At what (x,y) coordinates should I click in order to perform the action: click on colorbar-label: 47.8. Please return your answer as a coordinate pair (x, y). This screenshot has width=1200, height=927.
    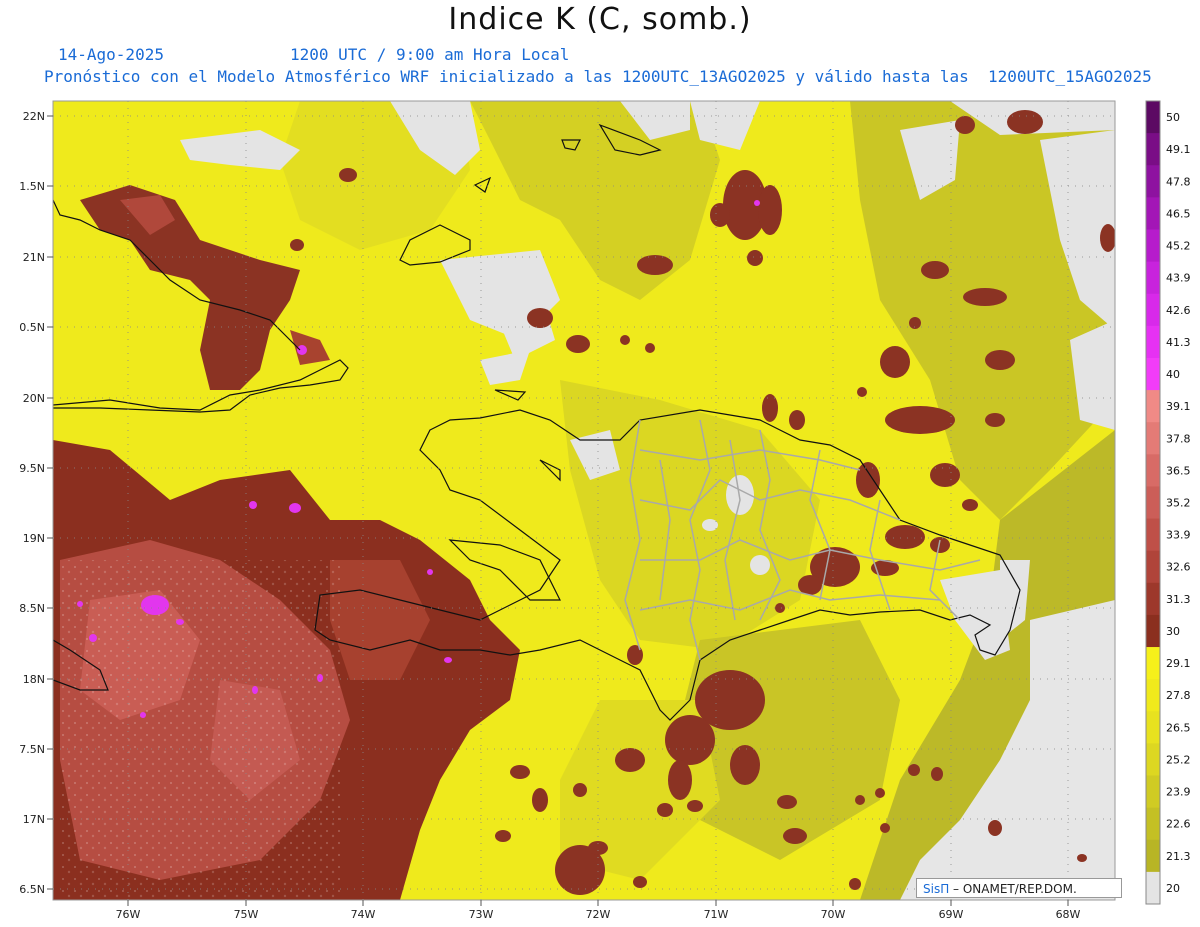
    Looking at the image, I should click on (1178, 181).